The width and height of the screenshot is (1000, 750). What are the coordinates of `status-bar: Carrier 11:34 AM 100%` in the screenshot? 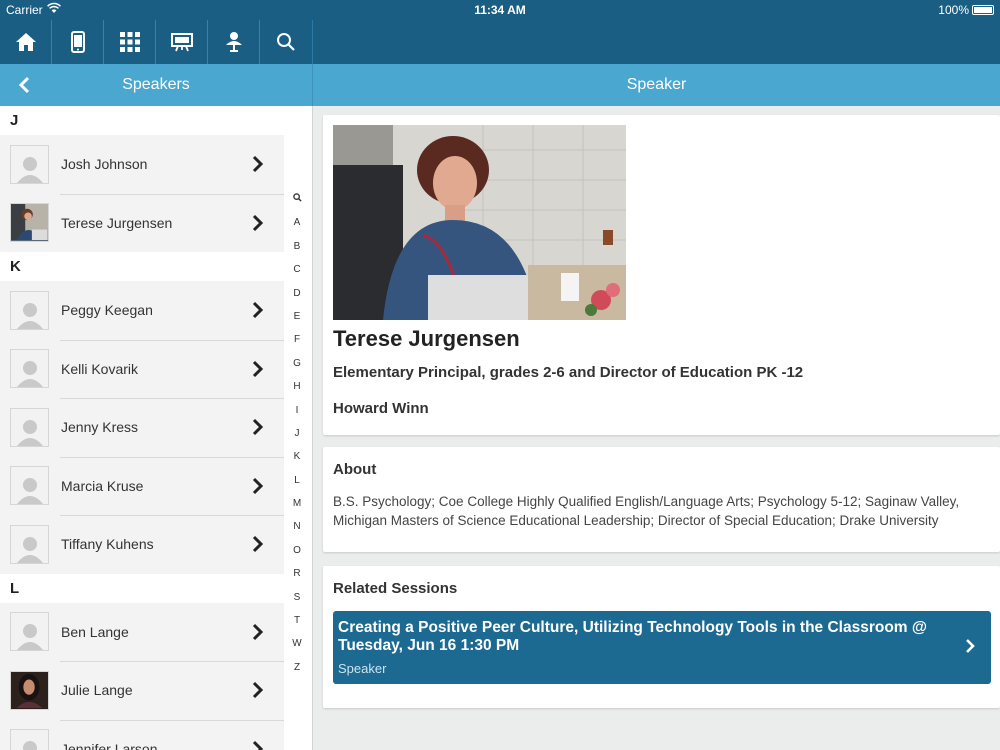 It's located at (500, 10).